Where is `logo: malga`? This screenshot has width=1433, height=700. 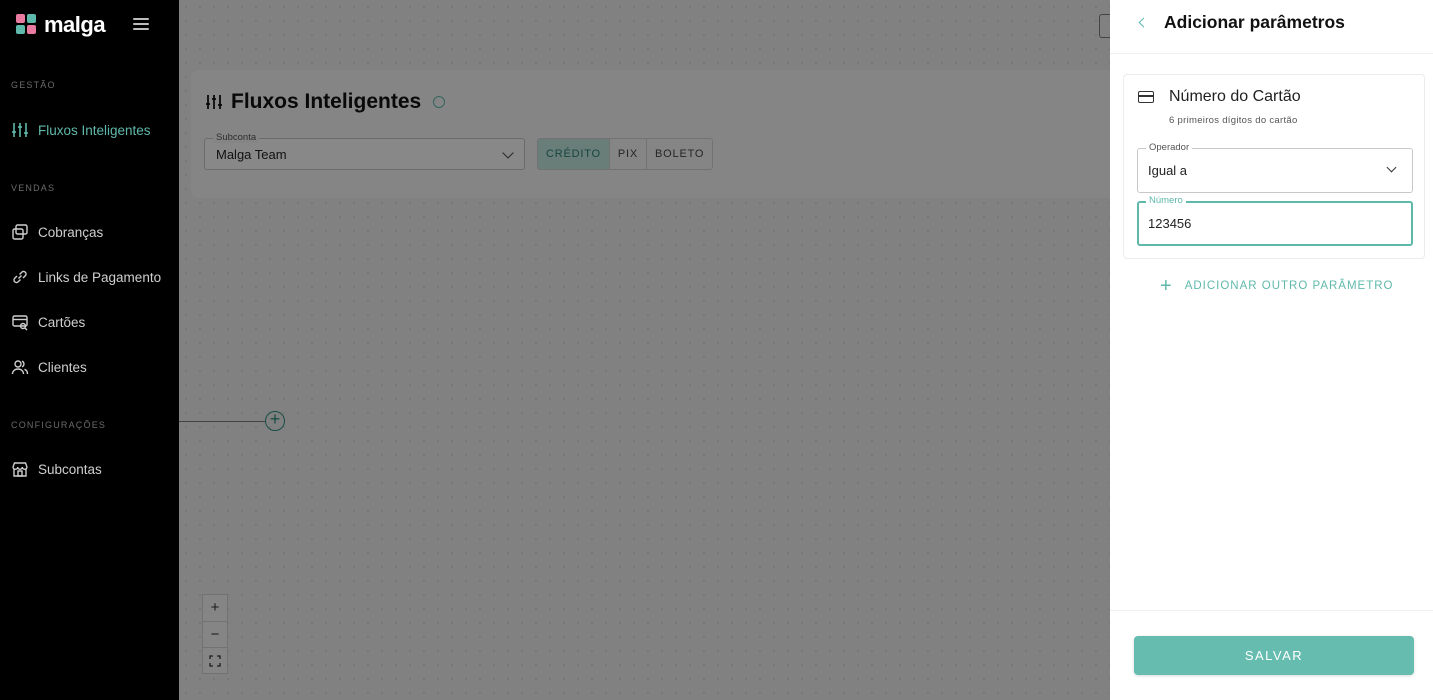
logo: malga is located at coordinates (61, 25).